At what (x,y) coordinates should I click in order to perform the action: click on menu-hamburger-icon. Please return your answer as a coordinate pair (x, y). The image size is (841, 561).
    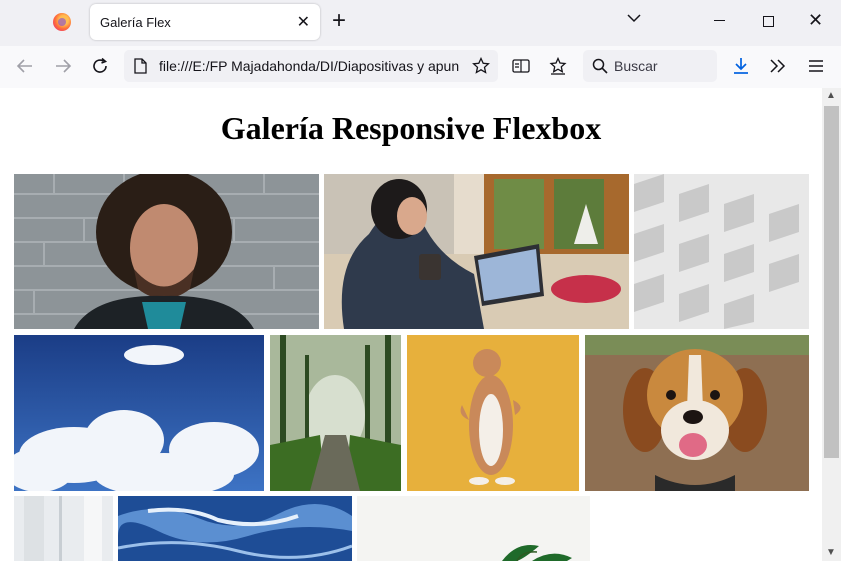
    Looking at the image, I should click on (816, 66).